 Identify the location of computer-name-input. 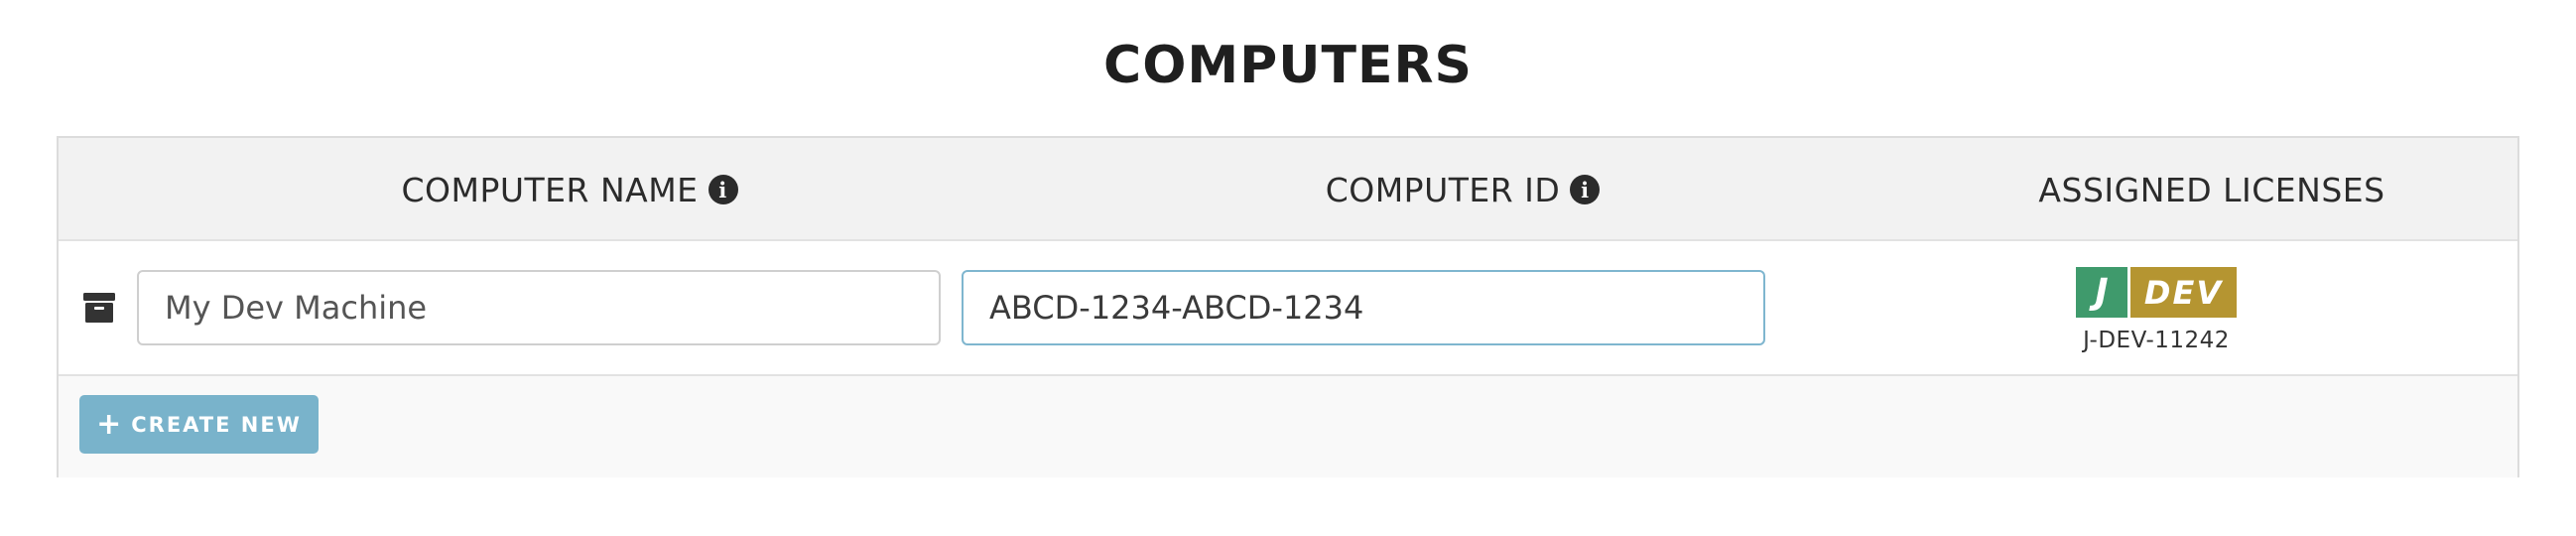
(539, 307).